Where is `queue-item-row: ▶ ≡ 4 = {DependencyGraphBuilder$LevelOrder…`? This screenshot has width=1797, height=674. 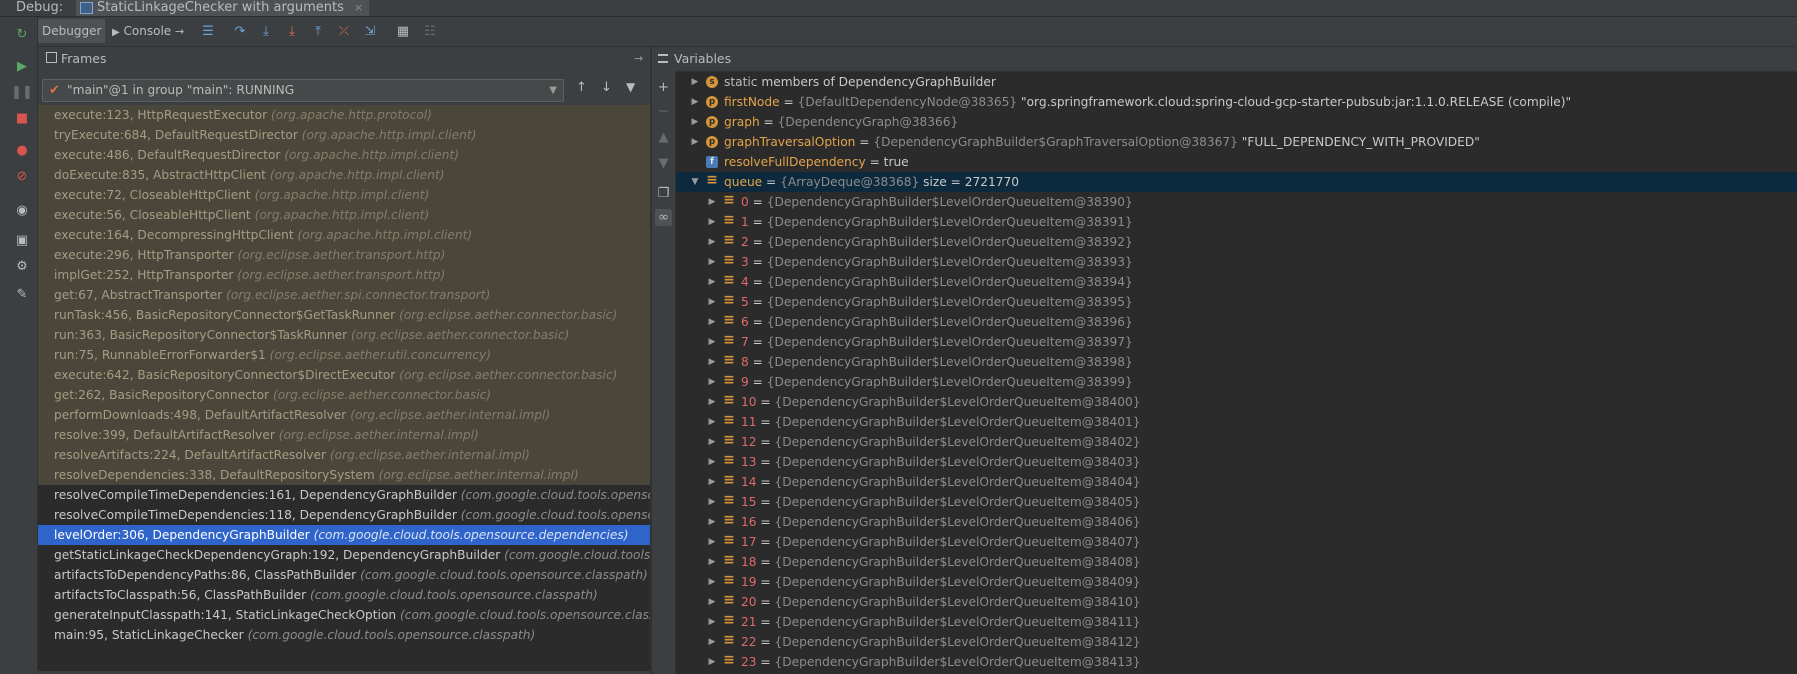
queue-item-row: ▶ ≡ 4 = {DependencyGraphBuilder$LevelOrder… is located at coordinates (1236, 282).